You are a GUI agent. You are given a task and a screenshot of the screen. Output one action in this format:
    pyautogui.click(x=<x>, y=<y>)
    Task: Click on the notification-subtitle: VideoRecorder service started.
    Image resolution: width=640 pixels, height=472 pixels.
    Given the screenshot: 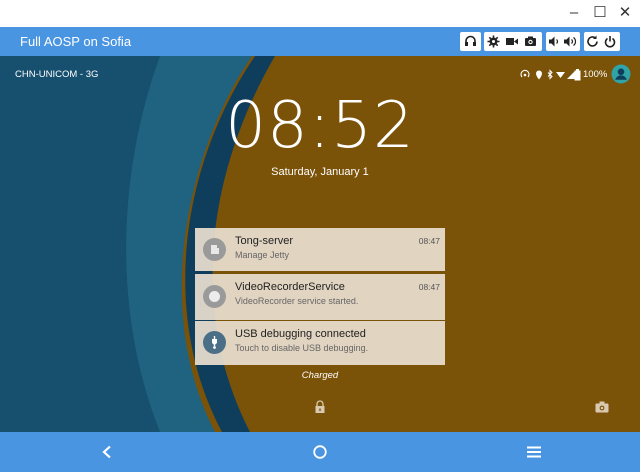 What is the action you would take?
    pyautogui.click(x=297, y=301)
    